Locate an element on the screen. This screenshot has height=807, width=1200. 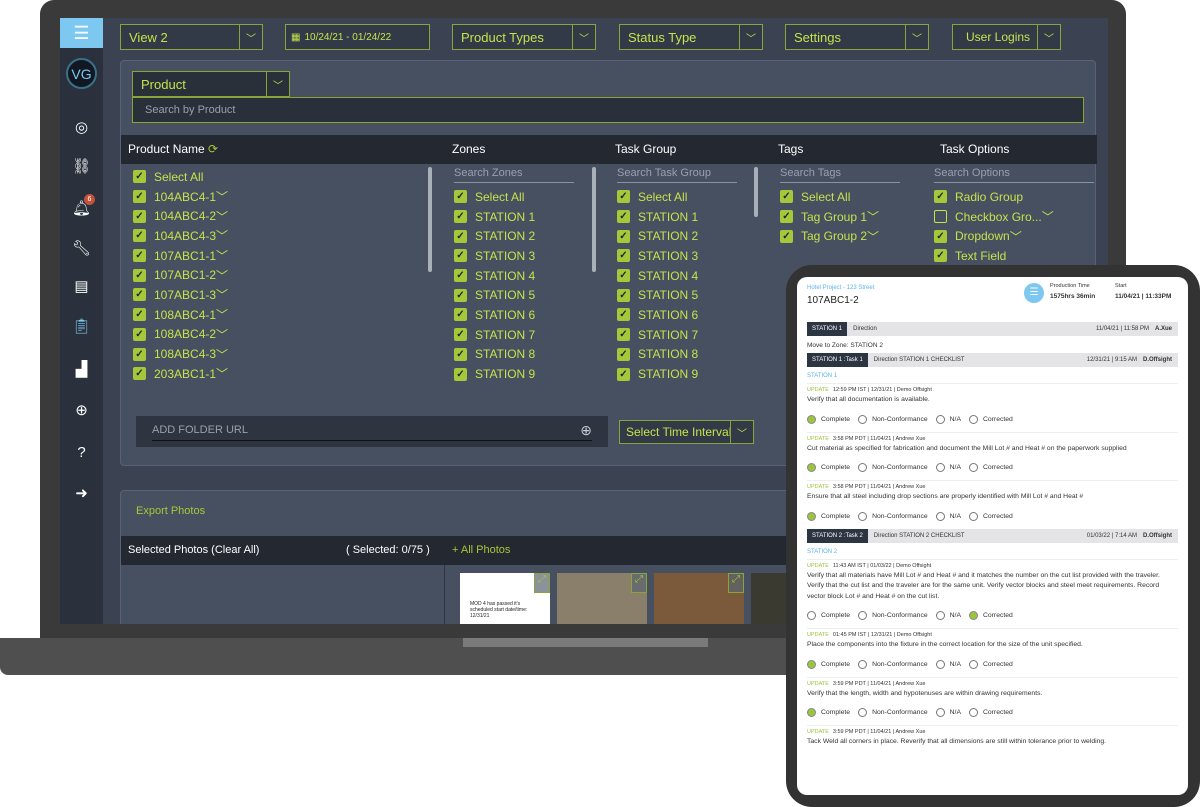
list-item: ✓ STATION 3 is located at coordinates (514, 256).